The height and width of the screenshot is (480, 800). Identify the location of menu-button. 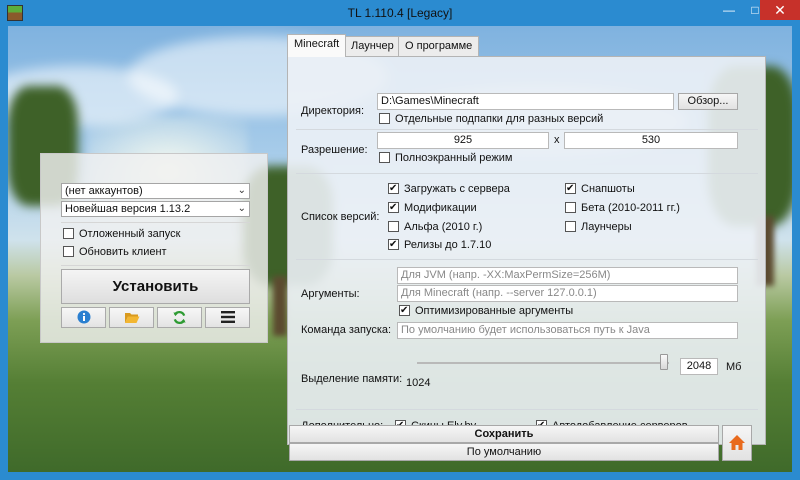
(227, 317).